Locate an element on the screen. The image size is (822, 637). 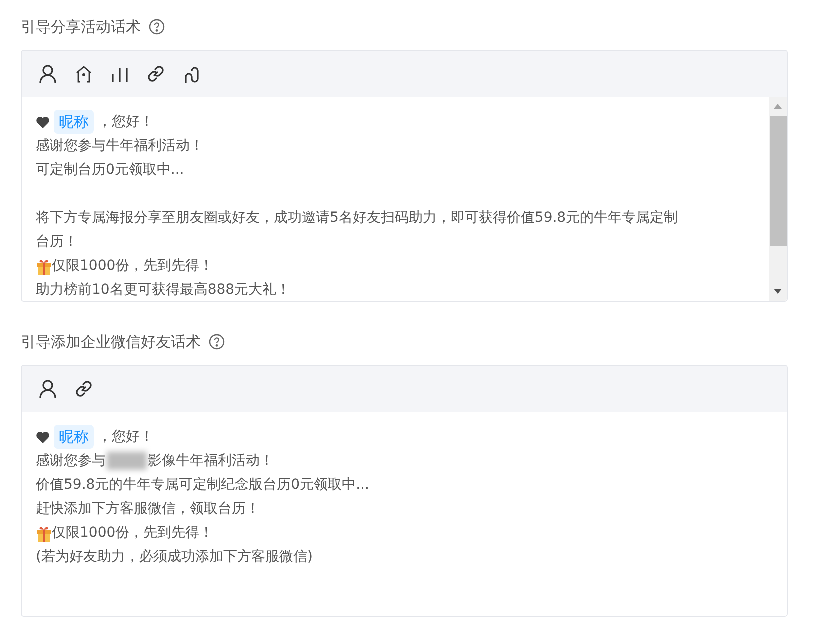
scrollbar is located at coordinates (778, 199).